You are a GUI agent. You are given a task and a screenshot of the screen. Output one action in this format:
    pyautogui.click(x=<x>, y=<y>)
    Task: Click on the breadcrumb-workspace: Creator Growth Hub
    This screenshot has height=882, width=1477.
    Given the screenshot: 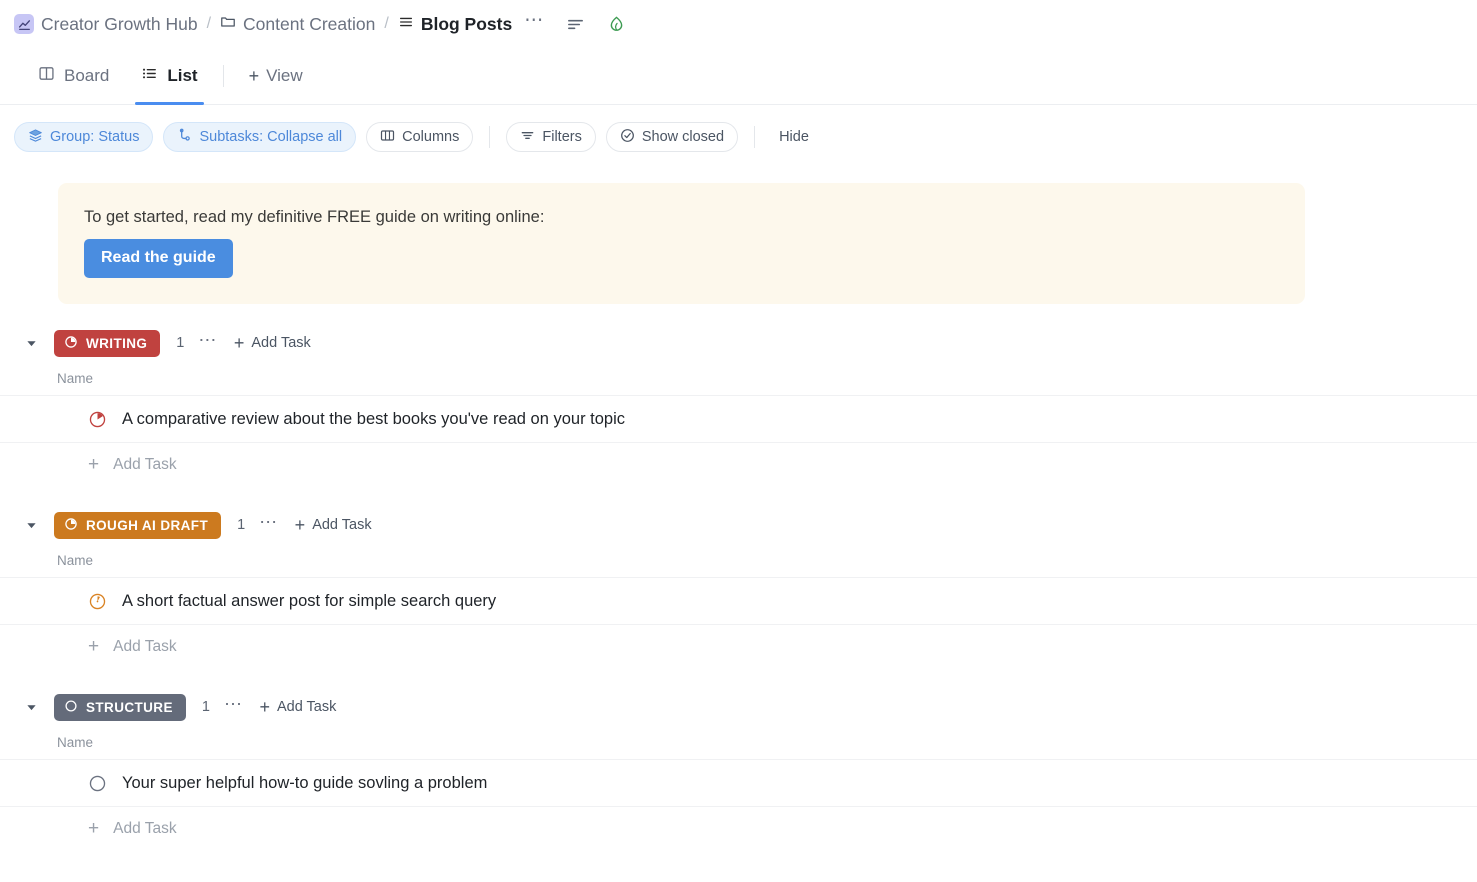 What is the action you would take?
    pyautogui.click(x=106, y=24)
    